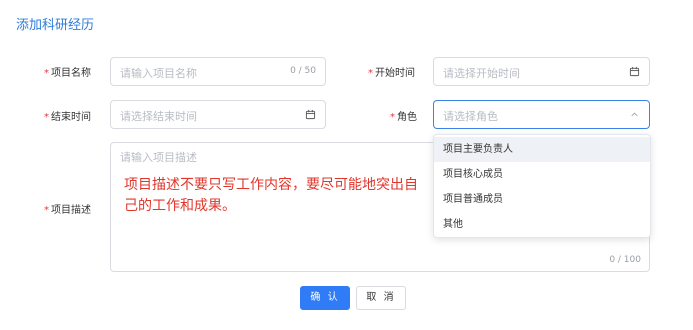 The image size is (693, 330). What do you see at coordinates (271, 195) in the screenshot?
I see `annotation-note: 项目描述不要只写工作内容，要尽可能地突出自己的工作和成果。` at bounding box center [271, 195].